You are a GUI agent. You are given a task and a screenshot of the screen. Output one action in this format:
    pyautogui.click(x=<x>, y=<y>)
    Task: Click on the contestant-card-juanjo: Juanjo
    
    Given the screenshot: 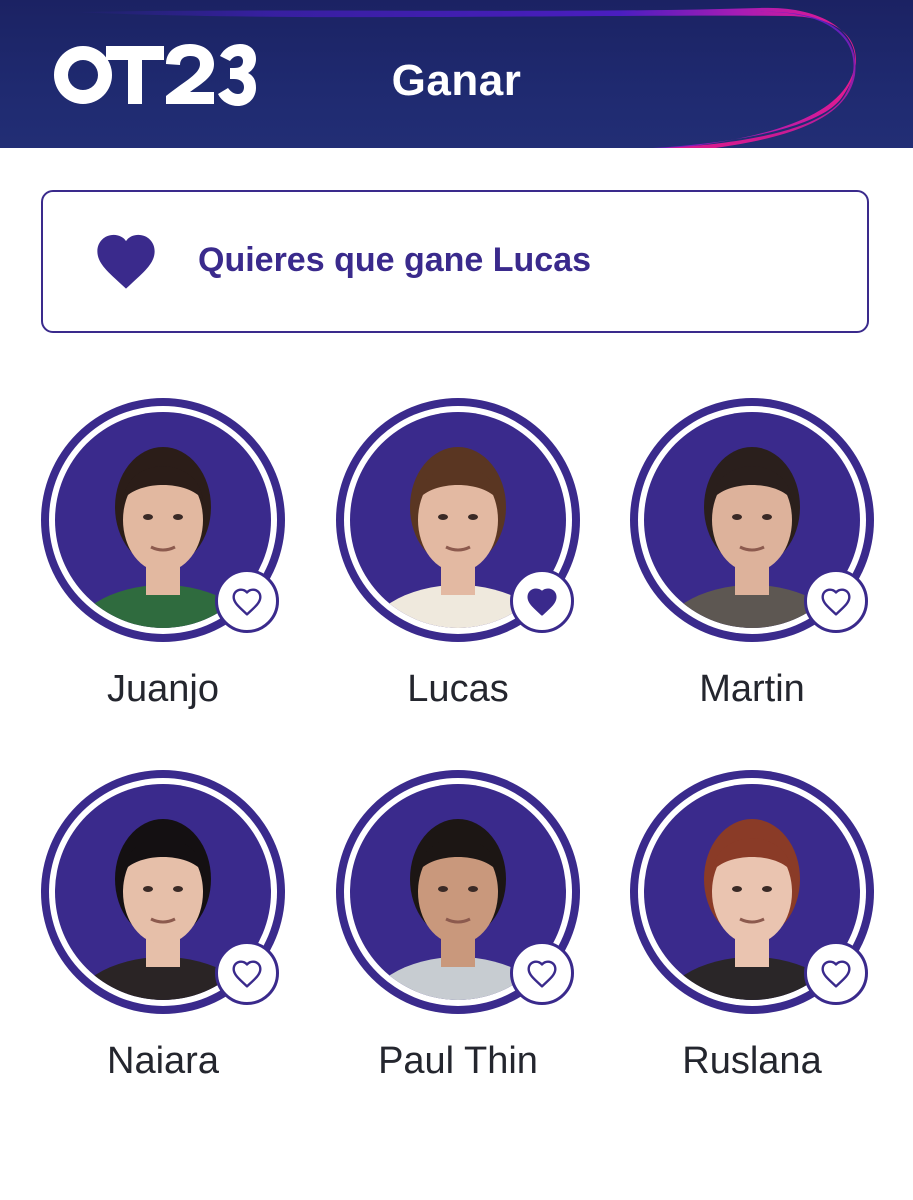 What is the action you would take?
    pyautogui.click(x=163, y=560)
    